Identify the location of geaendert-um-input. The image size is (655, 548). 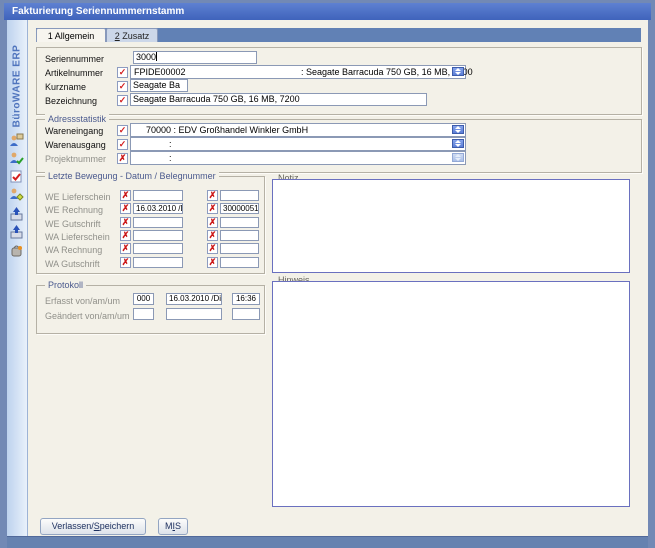
(246, 314).